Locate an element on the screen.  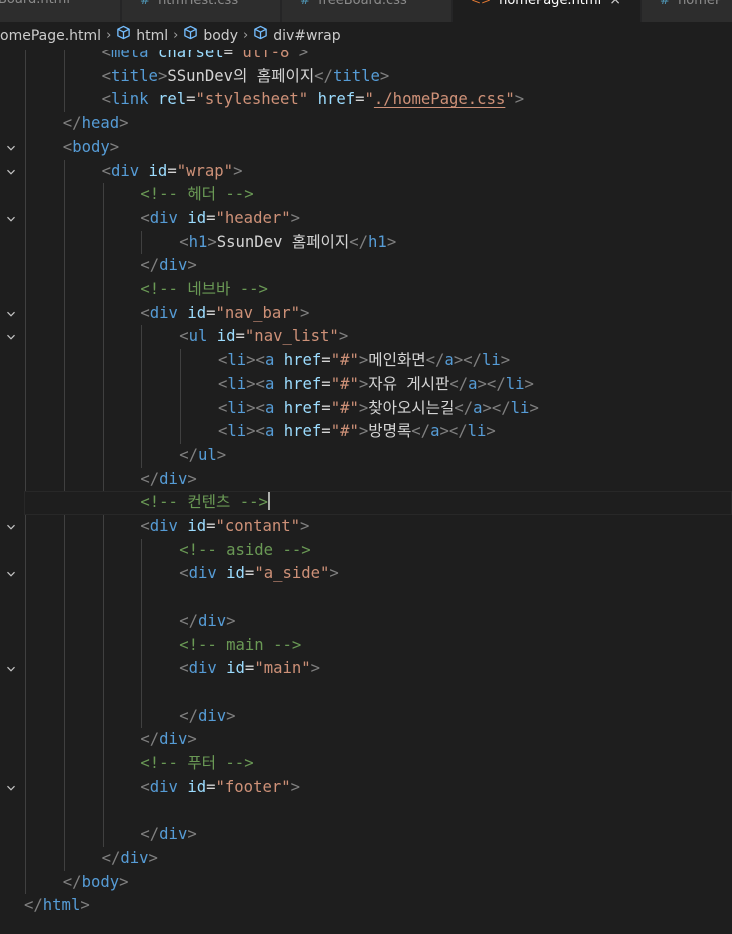
code-text: <div id="main"> is located at coordinates (249, 669).